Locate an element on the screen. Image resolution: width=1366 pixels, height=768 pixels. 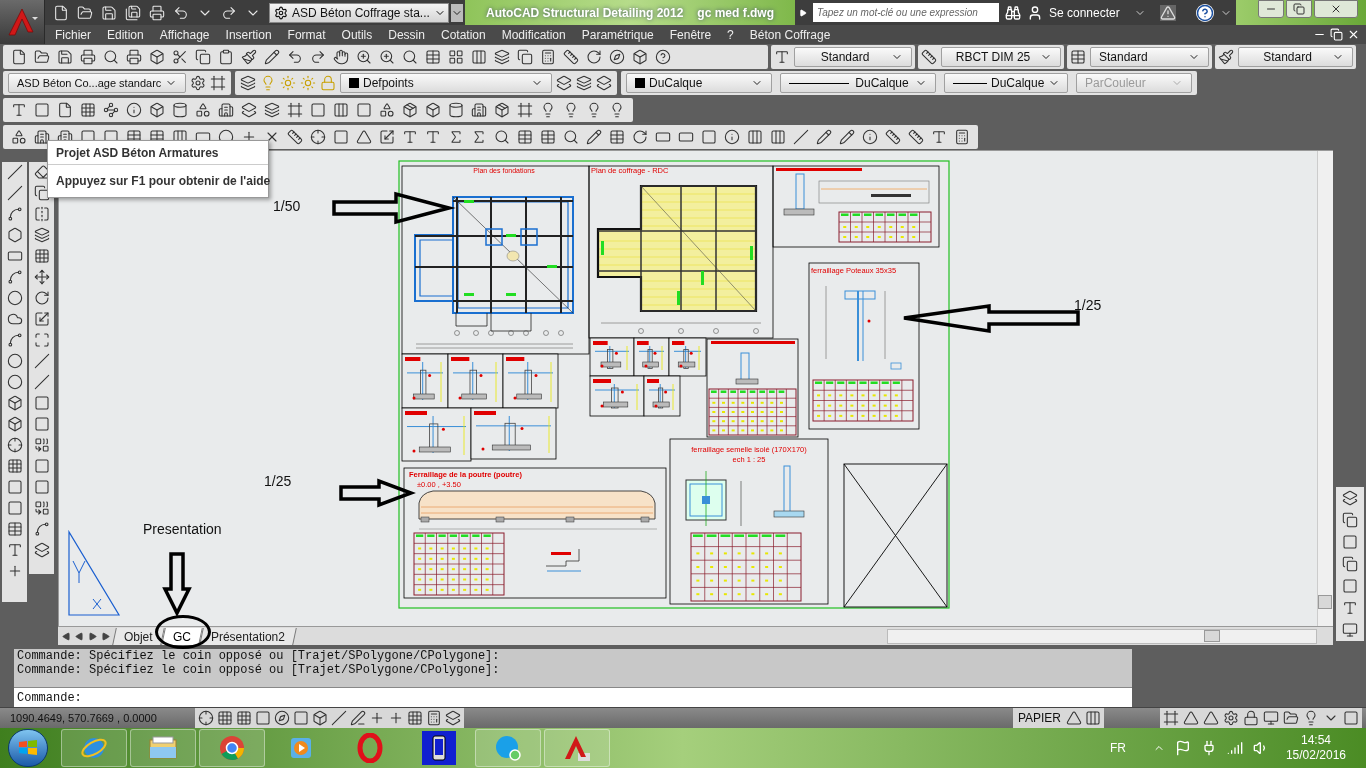
sign-in-link: Se connecter is located at coordinates (1084, 12).